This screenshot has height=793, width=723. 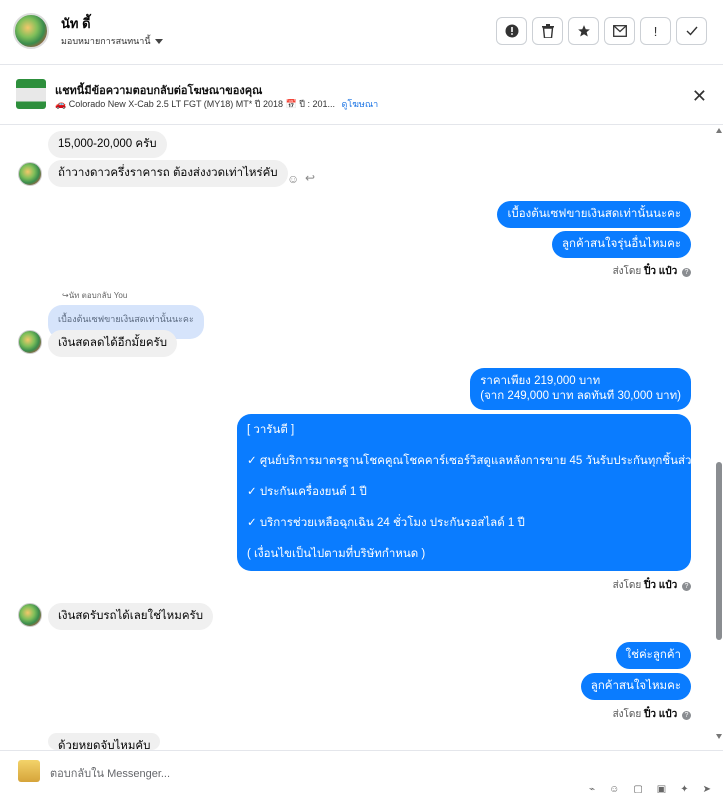 What do you see at coordinates (719, 736) in the screenshot?
I see `scroll-down-icon` at bounding box center [719, 736].